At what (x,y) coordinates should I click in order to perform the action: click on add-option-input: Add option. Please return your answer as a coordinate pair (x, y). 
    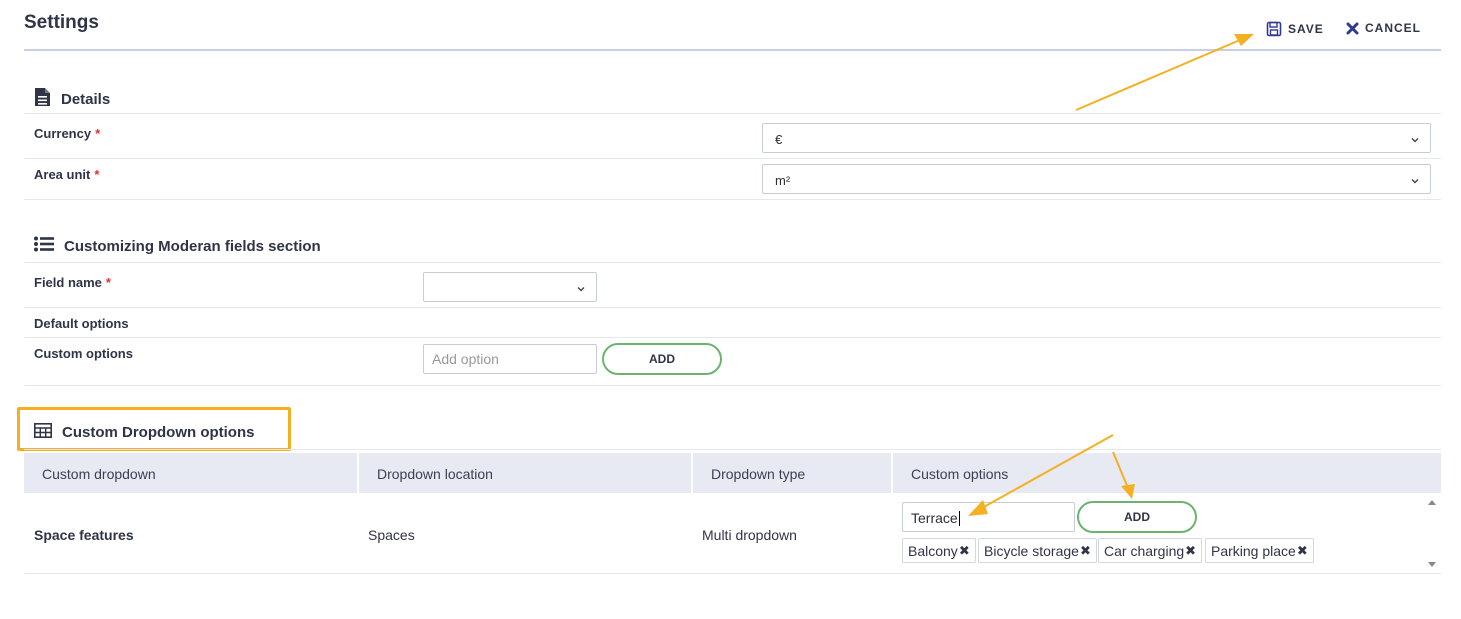
    Looking at the image, I should click on (510, 359).